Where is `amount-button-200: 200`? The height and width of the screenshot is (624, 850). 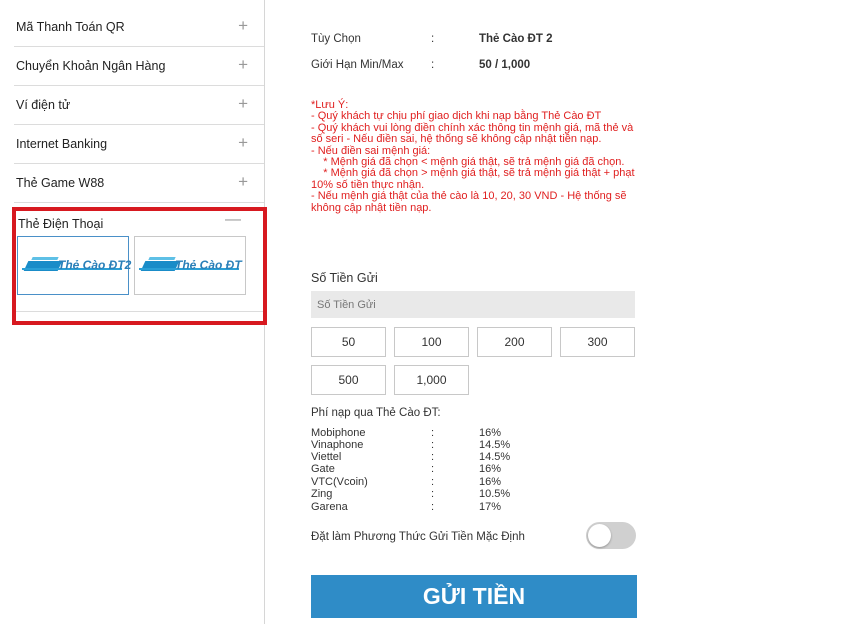
amount-button-200: 200 is located at coordinates (514, 342).